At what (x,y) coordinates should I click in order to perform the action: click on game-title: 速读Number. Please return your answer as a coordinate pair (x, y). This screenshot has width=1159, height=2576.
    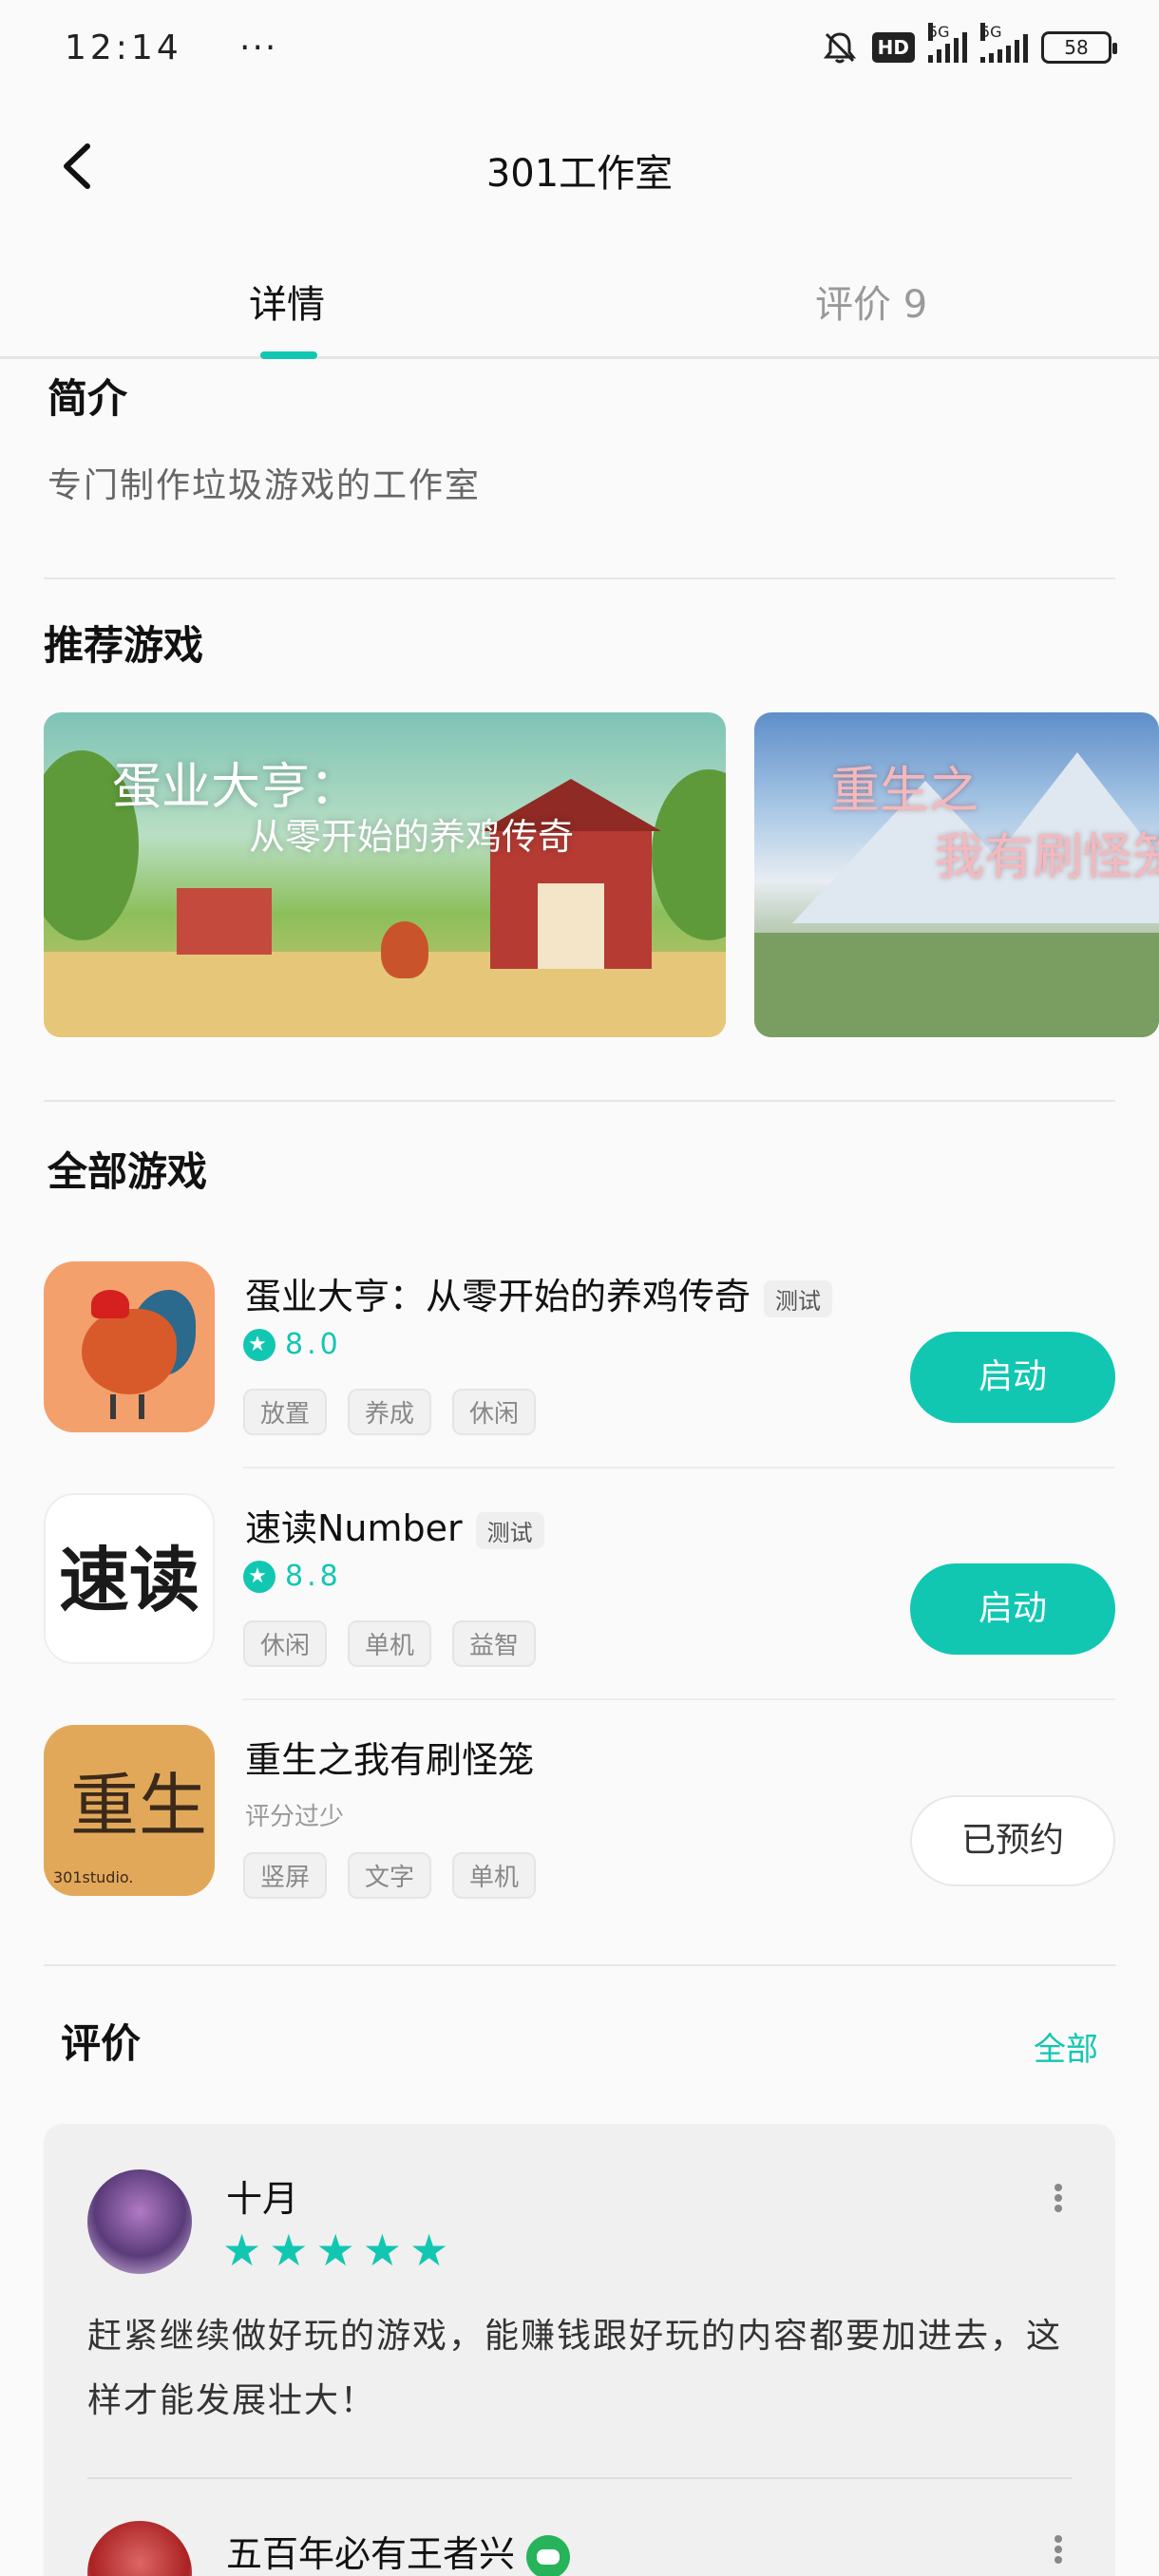
    Looking at the image, I should click on (354, 1528).